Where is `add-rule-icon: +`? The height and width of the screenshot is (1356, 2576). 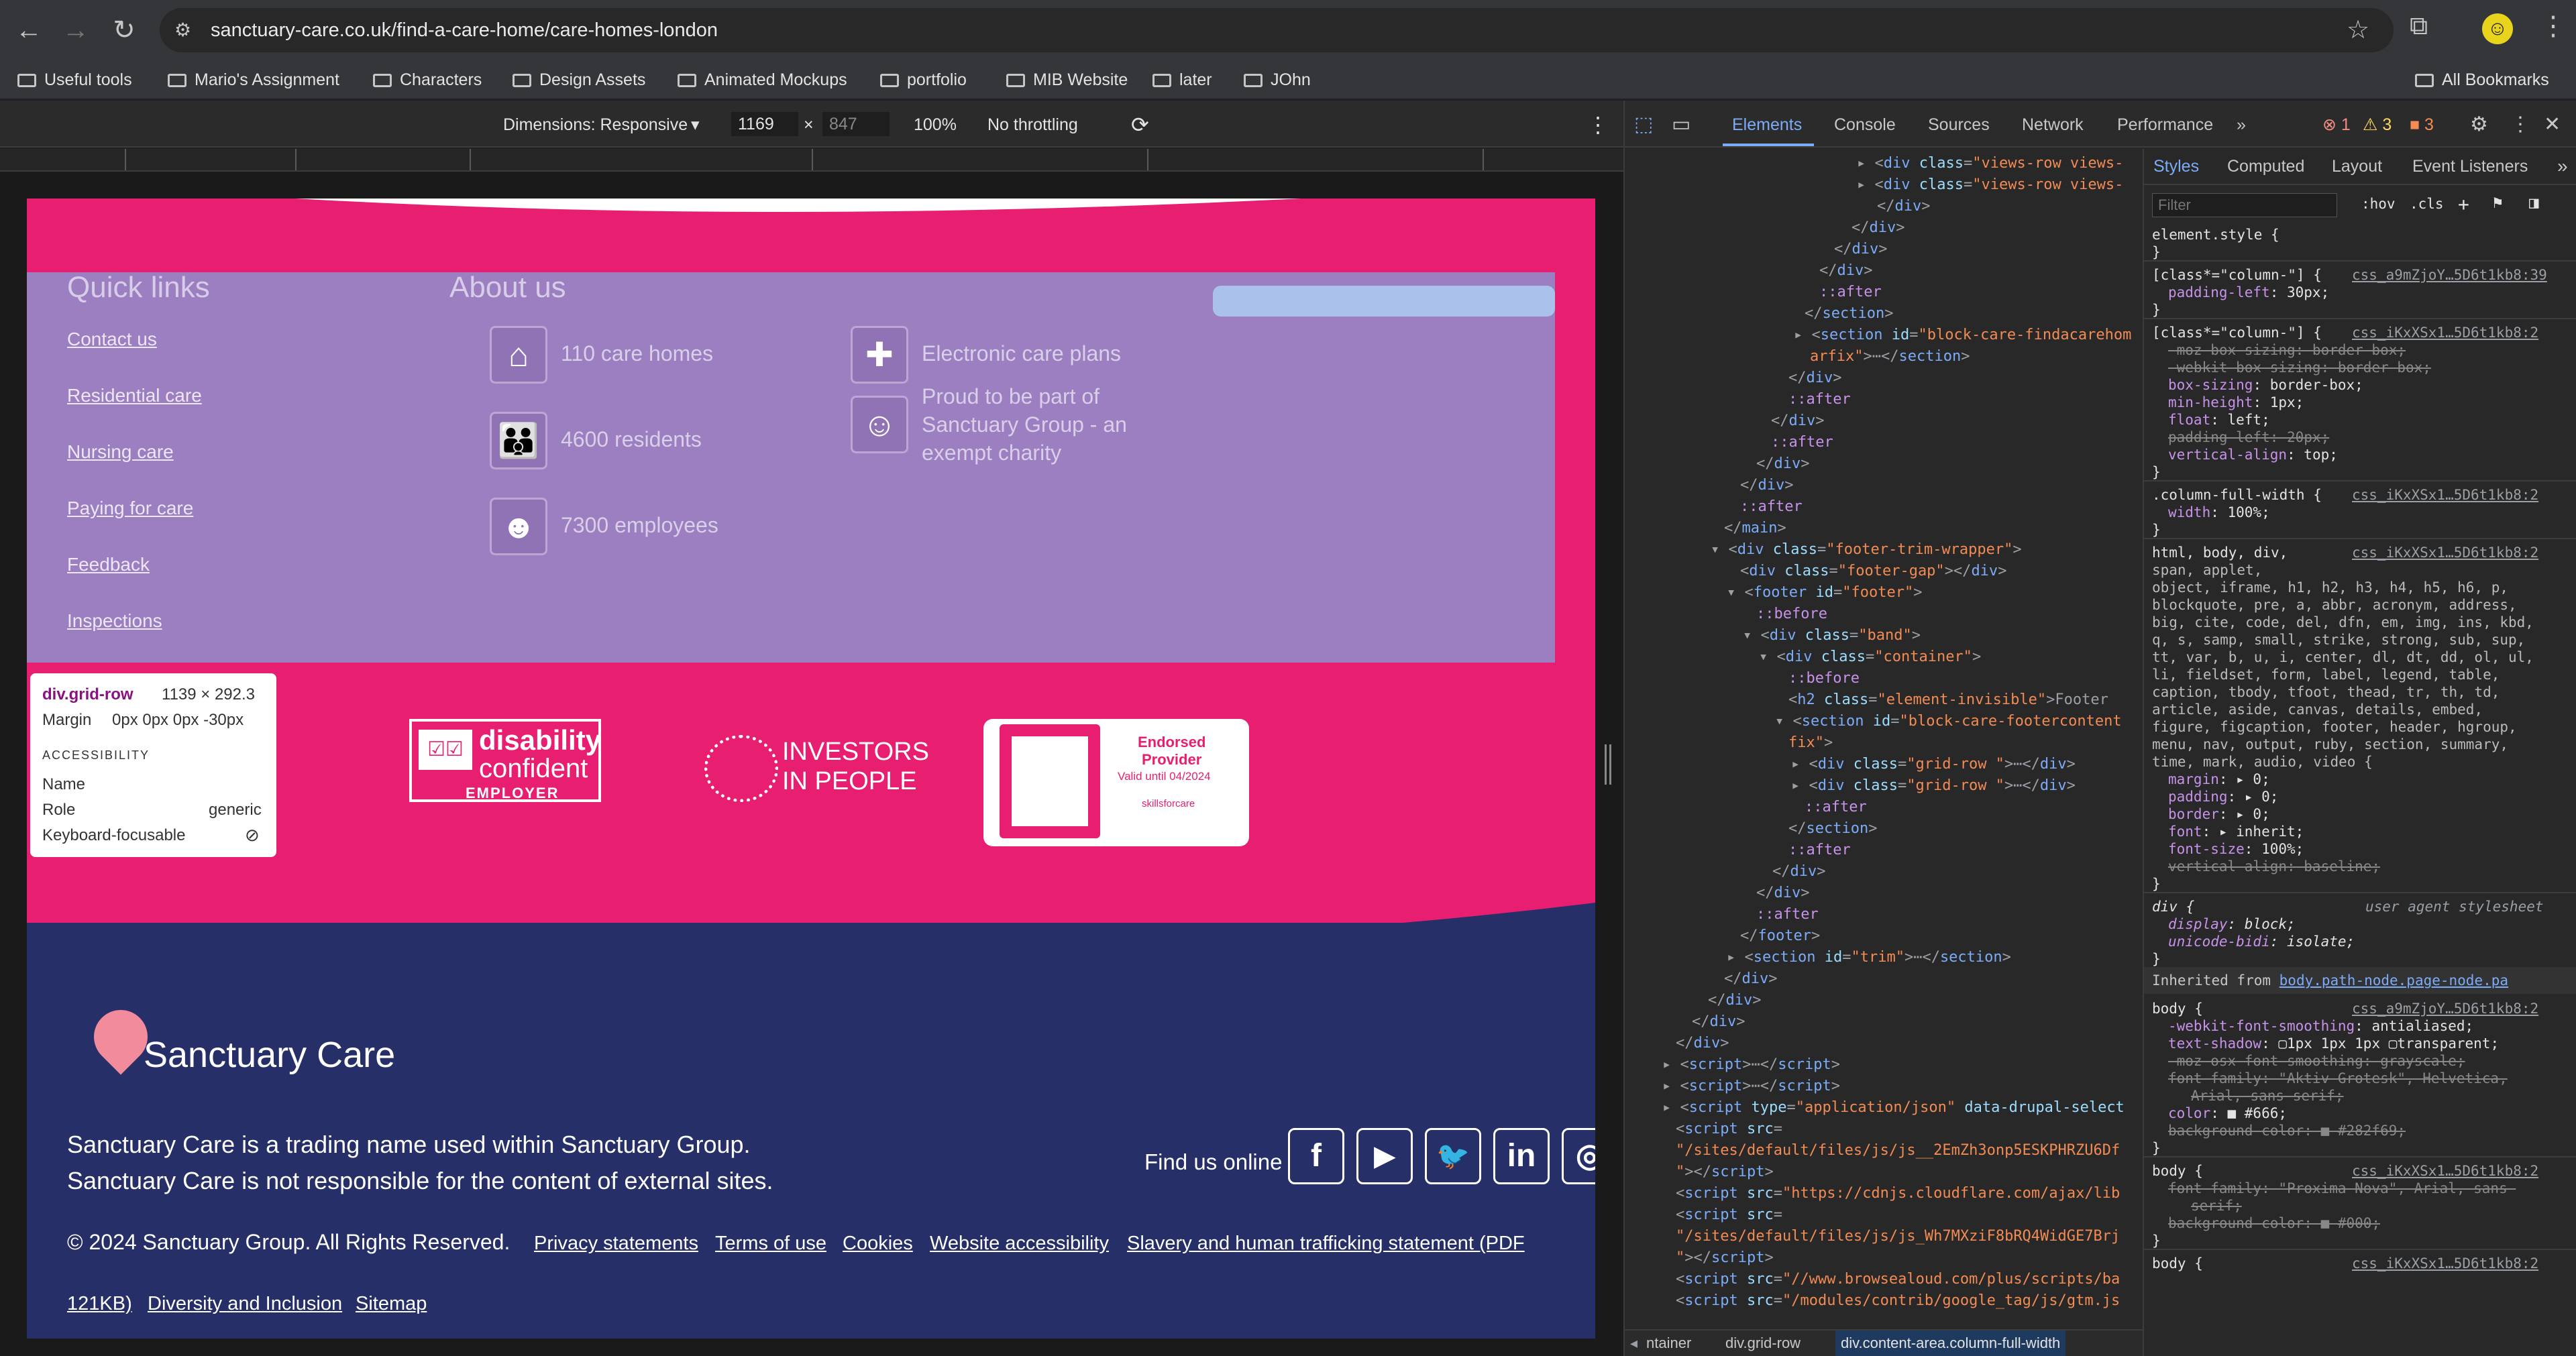
add-rule-icon: + is located at coordinates (2463, 204).